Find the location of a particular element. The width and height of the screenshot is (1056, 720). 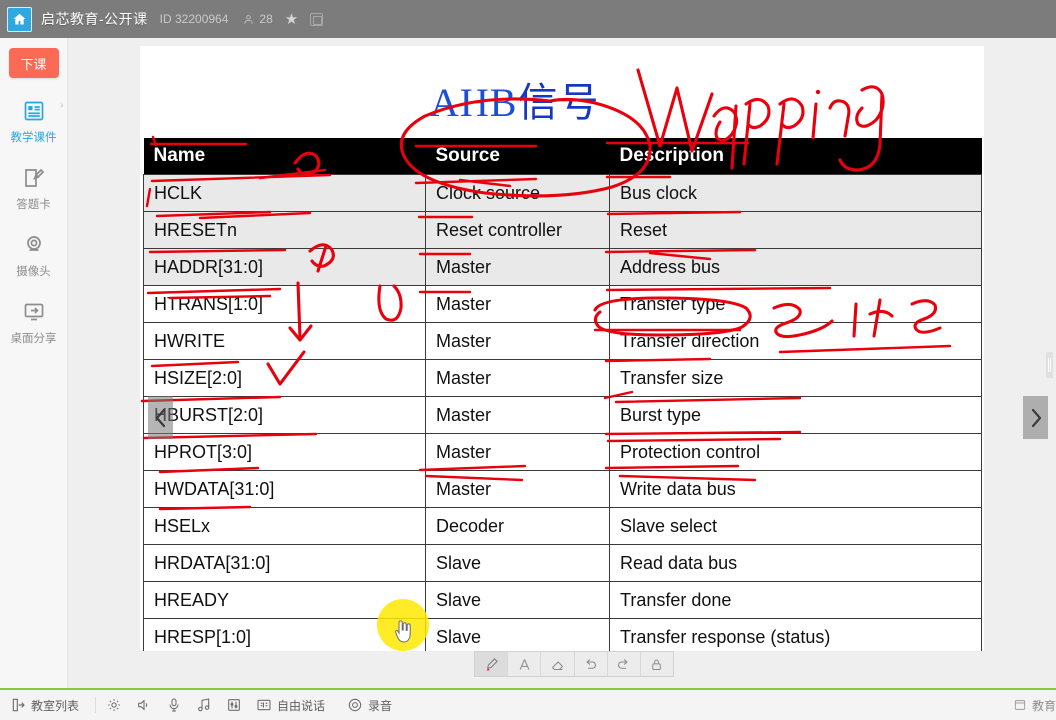

eraser-icon is located at coordinates (557, 665).